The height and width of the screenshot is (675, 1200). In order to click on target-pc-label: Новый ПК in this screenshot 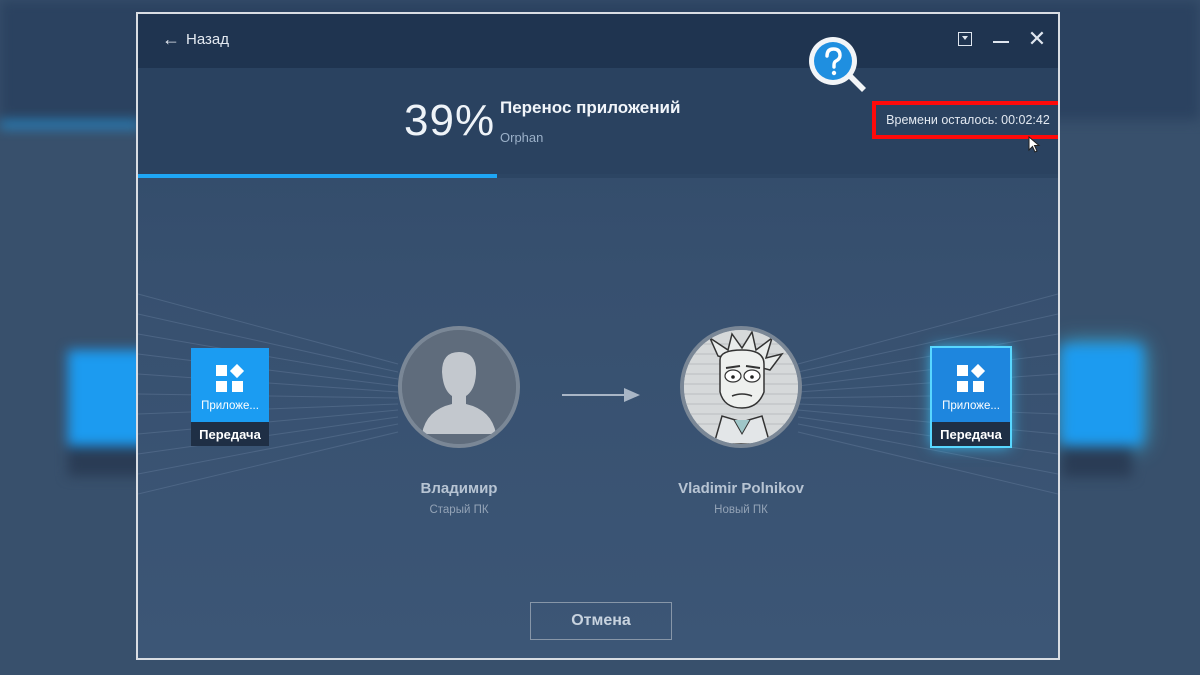, I will do `click(741, 510)`.